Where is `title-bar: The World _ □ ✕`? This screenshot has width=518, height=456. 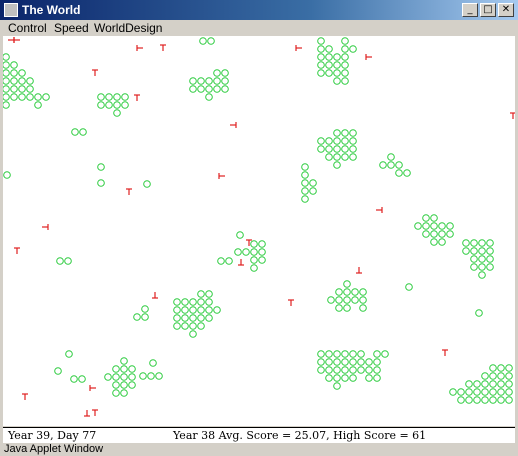
title-bar: The World _ □ ✕ is located at coordinates (259, 10).